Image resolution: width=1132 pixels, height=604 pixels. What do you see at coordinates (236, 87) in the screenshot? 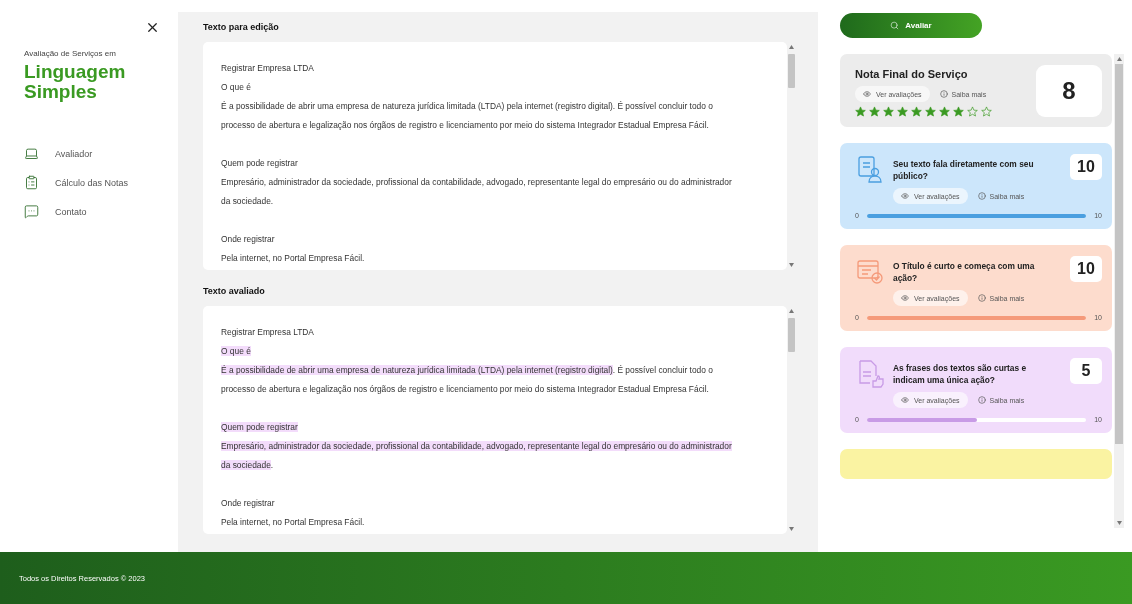
I see `text-line: O que é` at bounding box center [236, 87].